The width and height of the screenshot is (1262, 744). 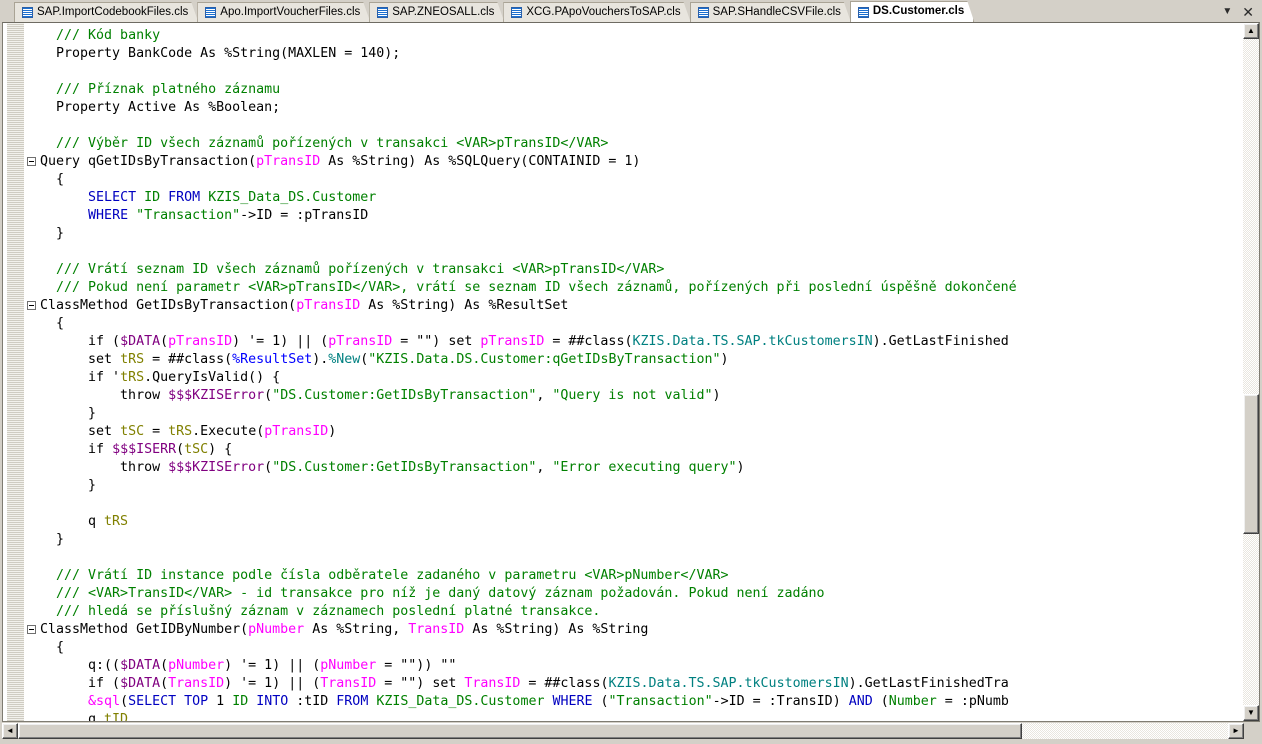 What do you see at coordinates (1248, 12) in the screenshot?
I see `close-icon: ✕` at bounding box center [1248, 12].